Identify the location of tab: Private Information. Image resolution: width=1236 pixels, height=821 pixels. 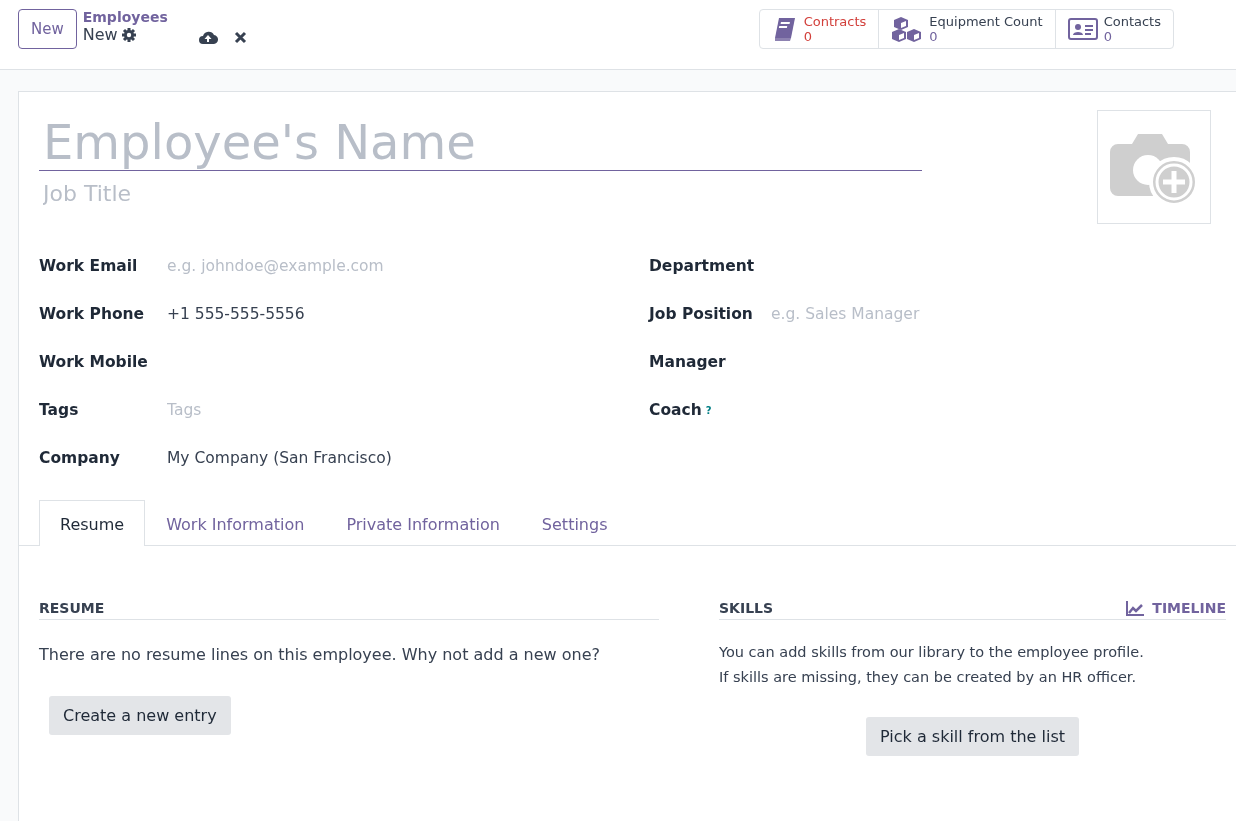
(423, 523).